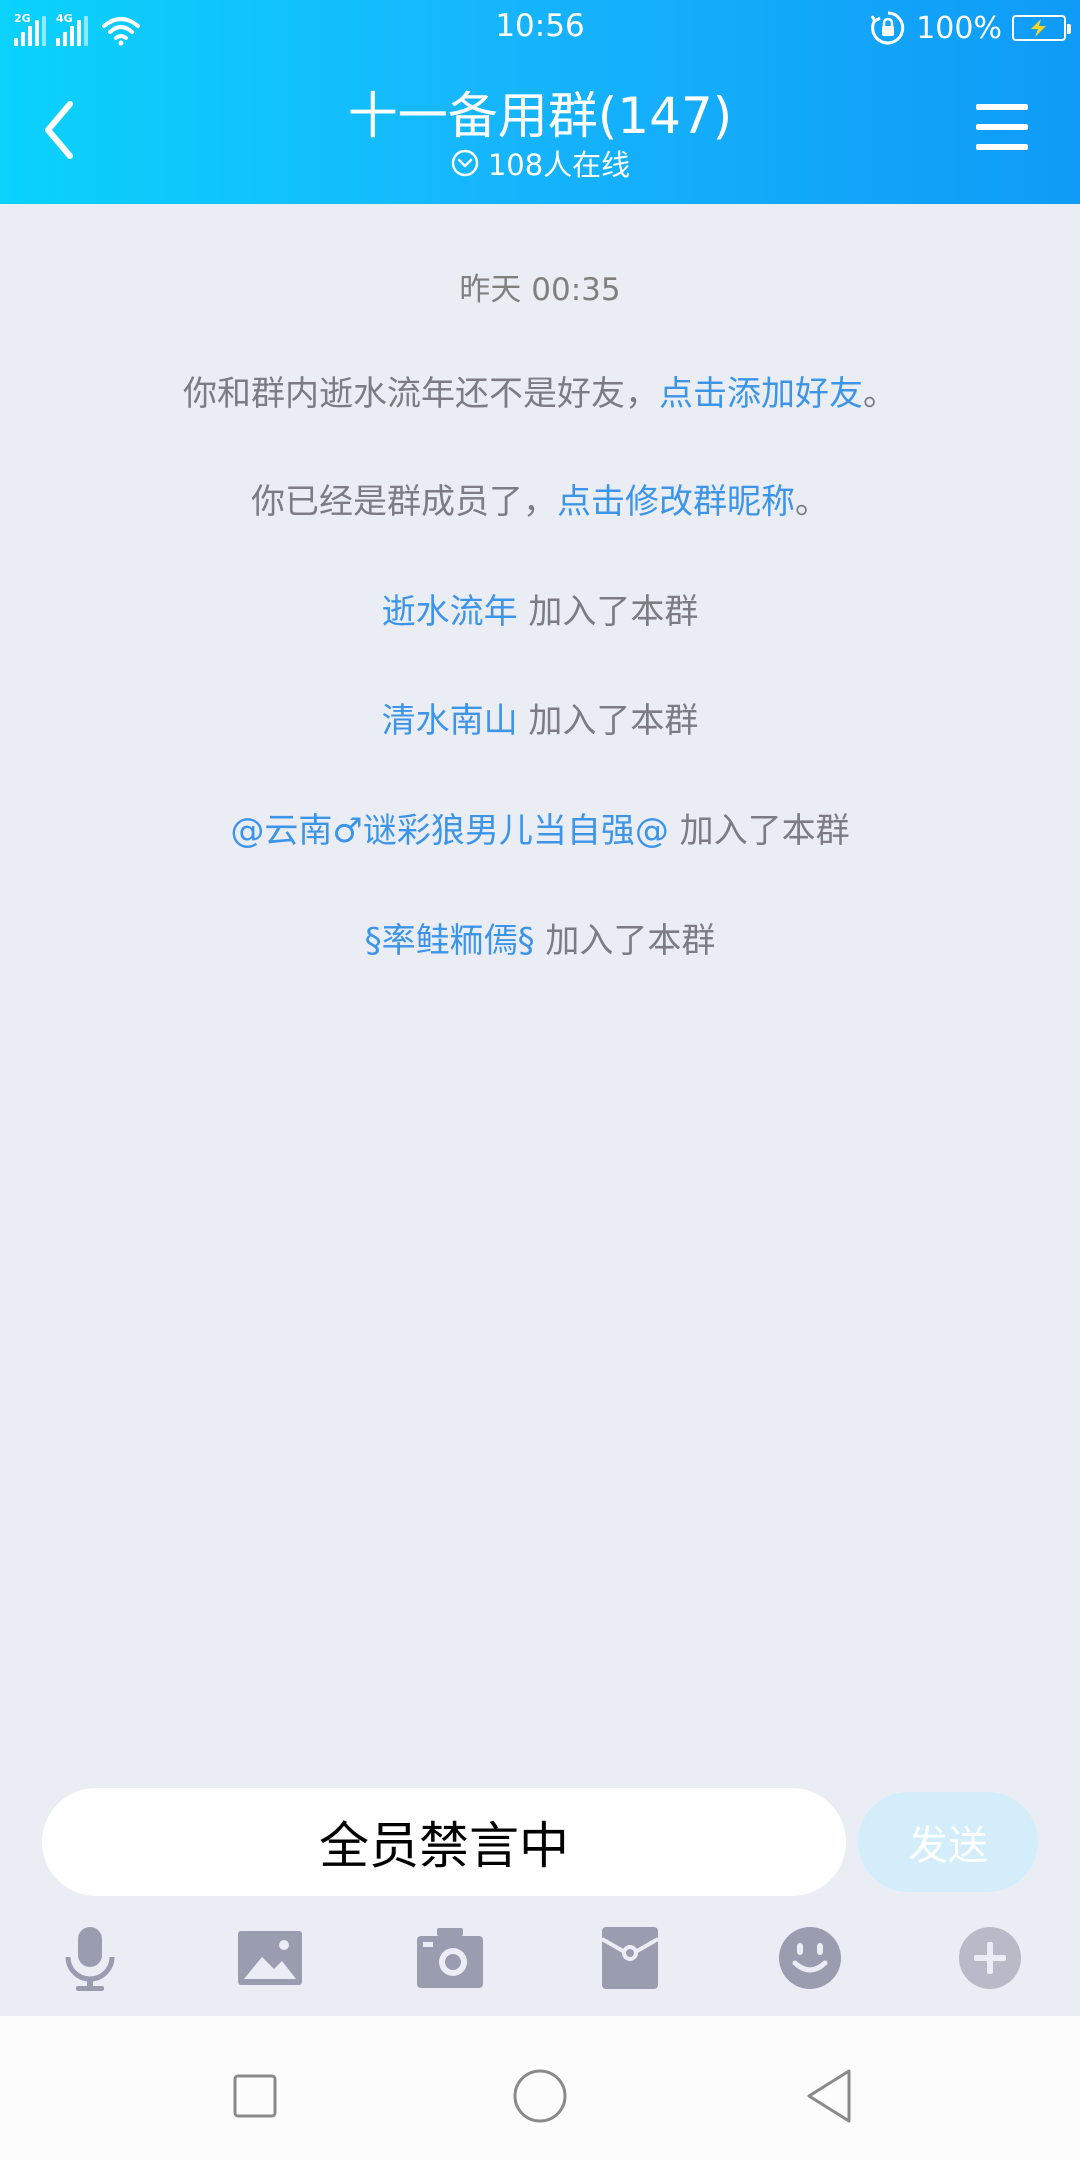 This screenshot has height=2160, width=1080. I want to click on recent-apps-icon, so click(255, 2096).